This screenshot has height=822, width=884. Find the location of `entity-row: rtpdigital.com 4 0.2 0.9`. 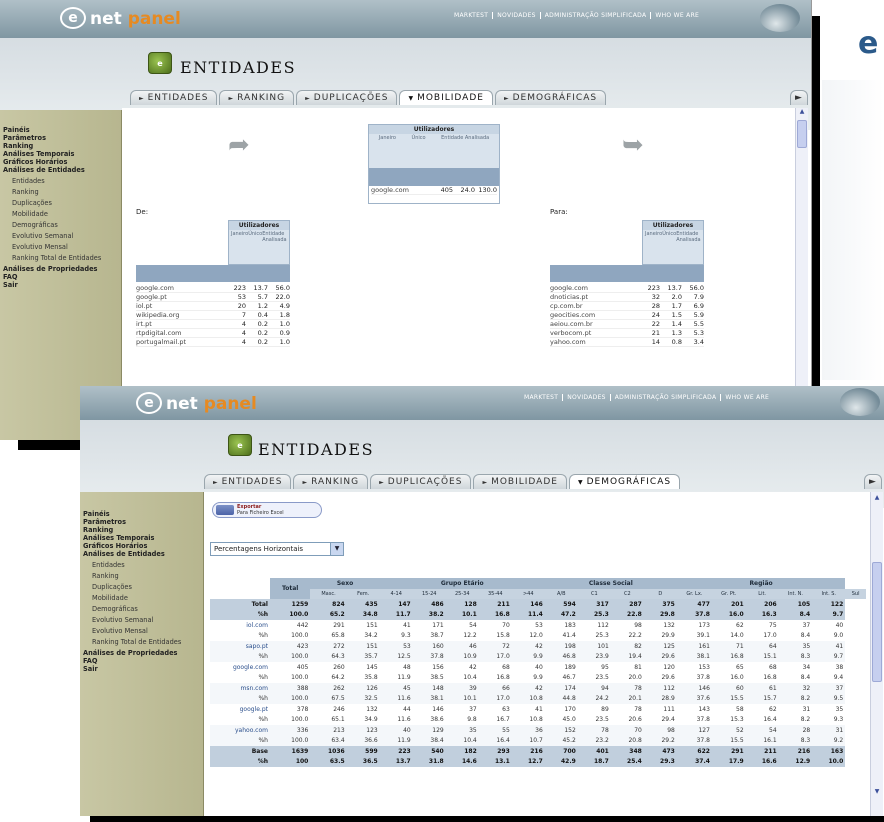

entity-row: rtpdigital.com 4 0.2 0.9 is located at coordinates (213, 333).